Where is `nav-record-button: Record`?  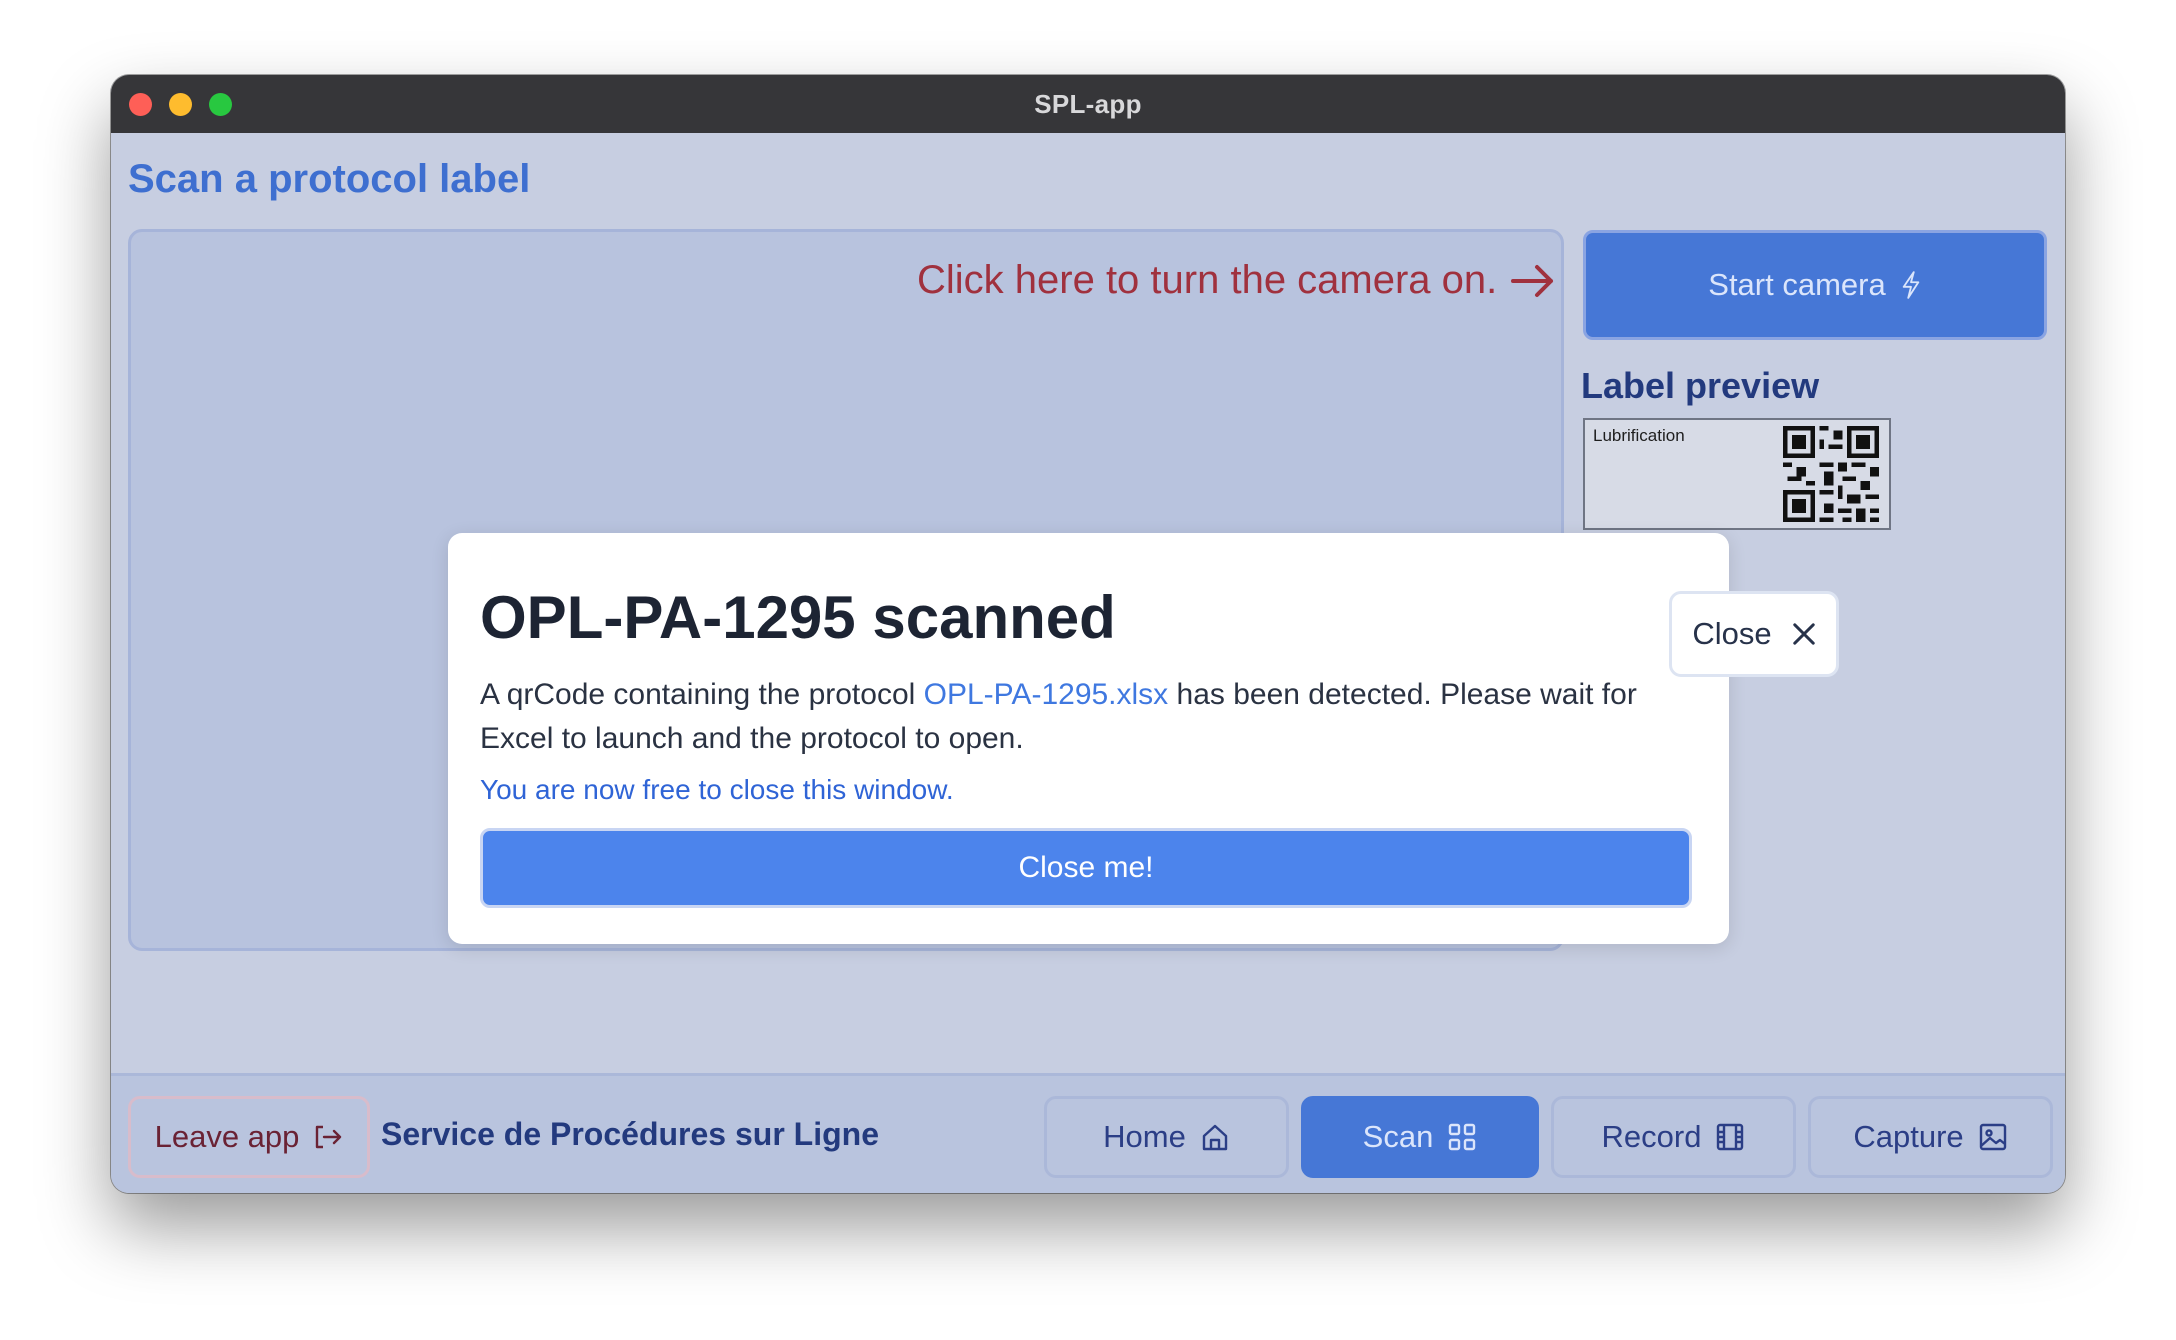 nav-record-button: Record is located at coordinates (1673, 1137).